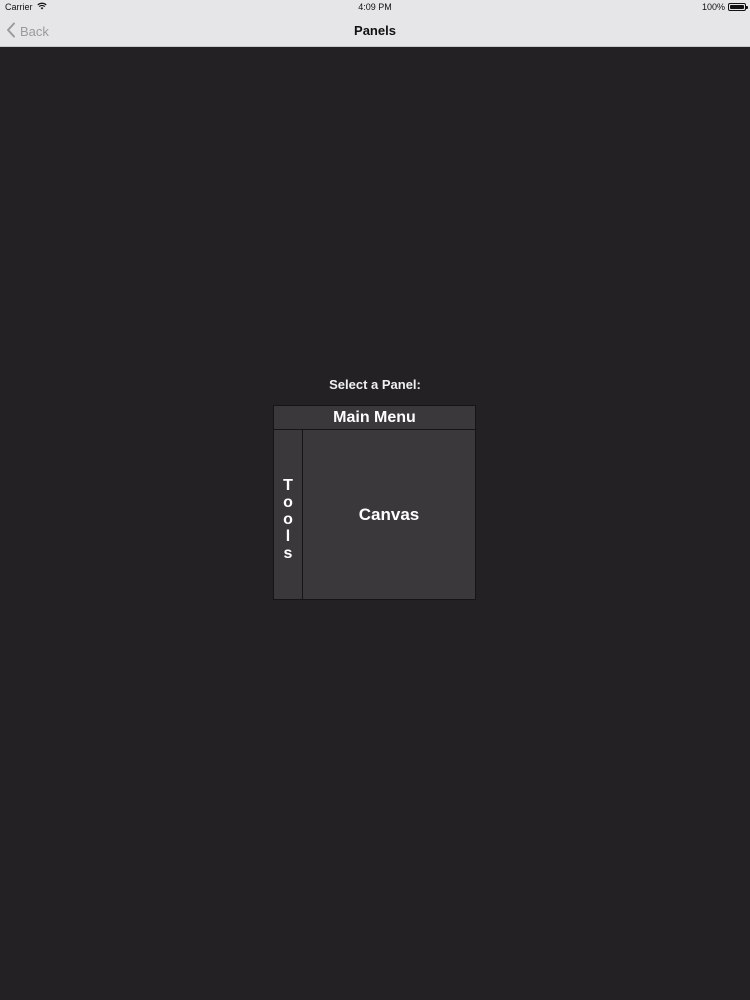 Image resolution: width=750 pixels, height=1000 pixels. I want to click on main-menu-panel: Main Menu, so click(374, 418).